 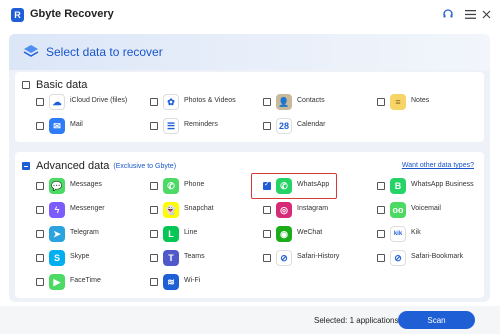 I want to click on item-label: Mail, so click(x=76, y=124).